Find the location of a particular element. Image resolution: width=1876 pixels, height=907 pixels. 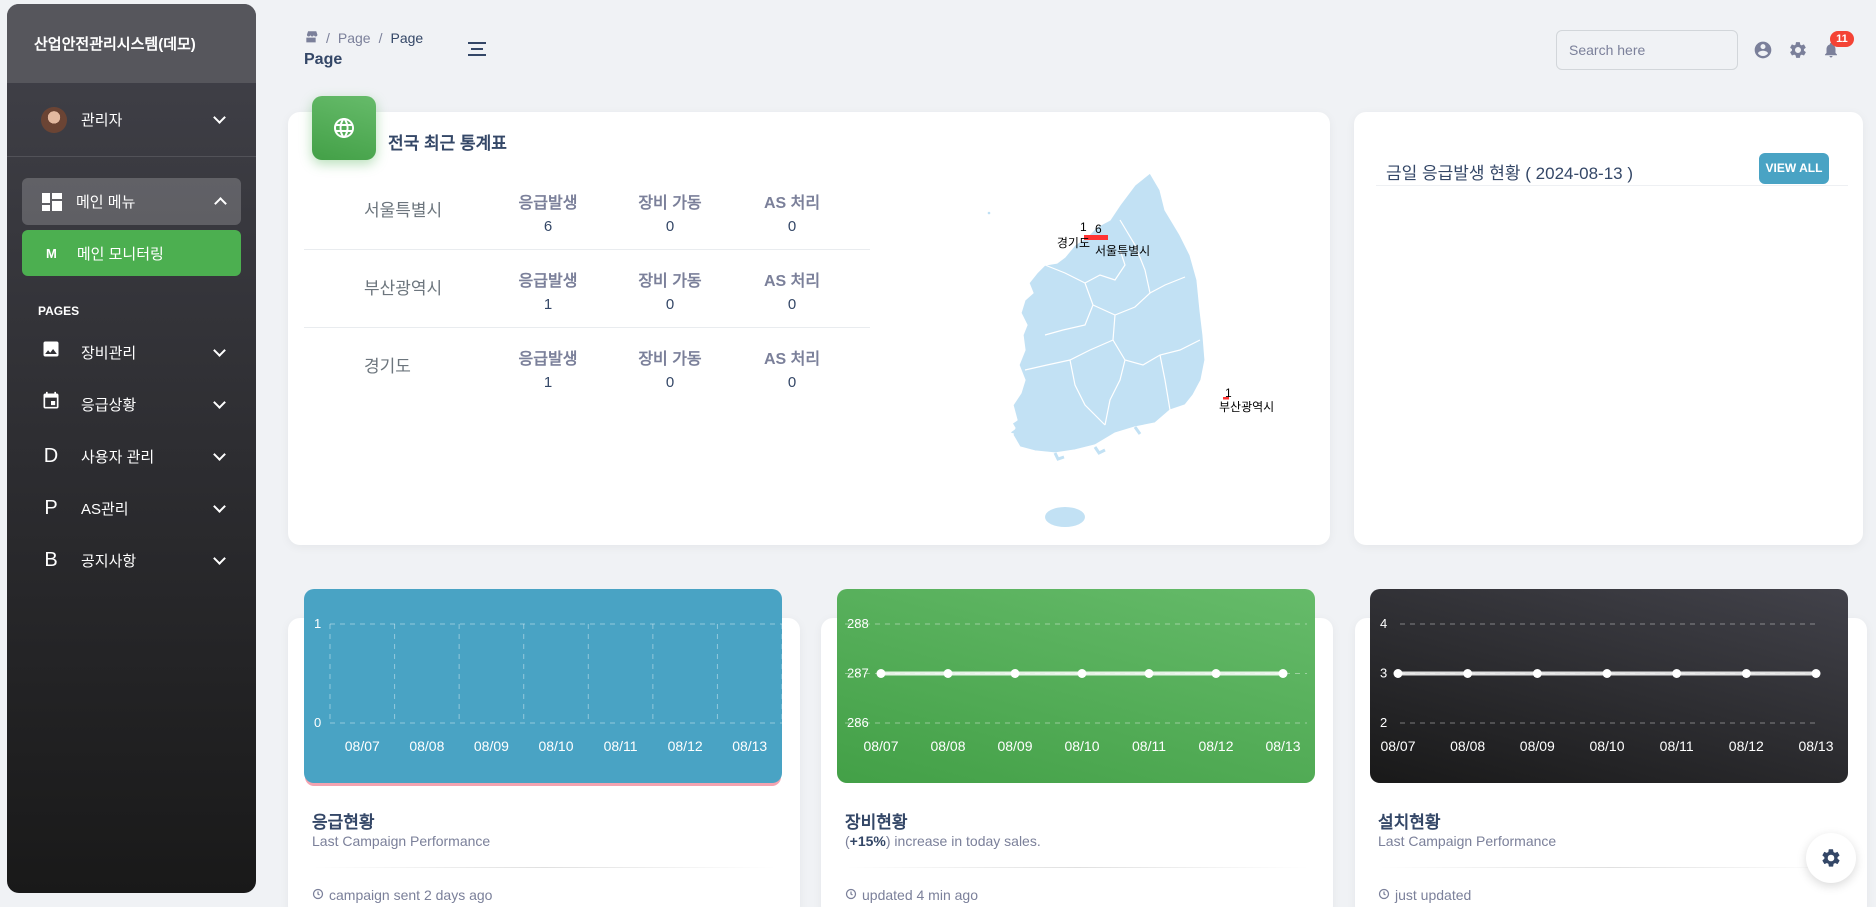

main-menu-label: 메인 메뉴 is located at coordinates (106, 202).